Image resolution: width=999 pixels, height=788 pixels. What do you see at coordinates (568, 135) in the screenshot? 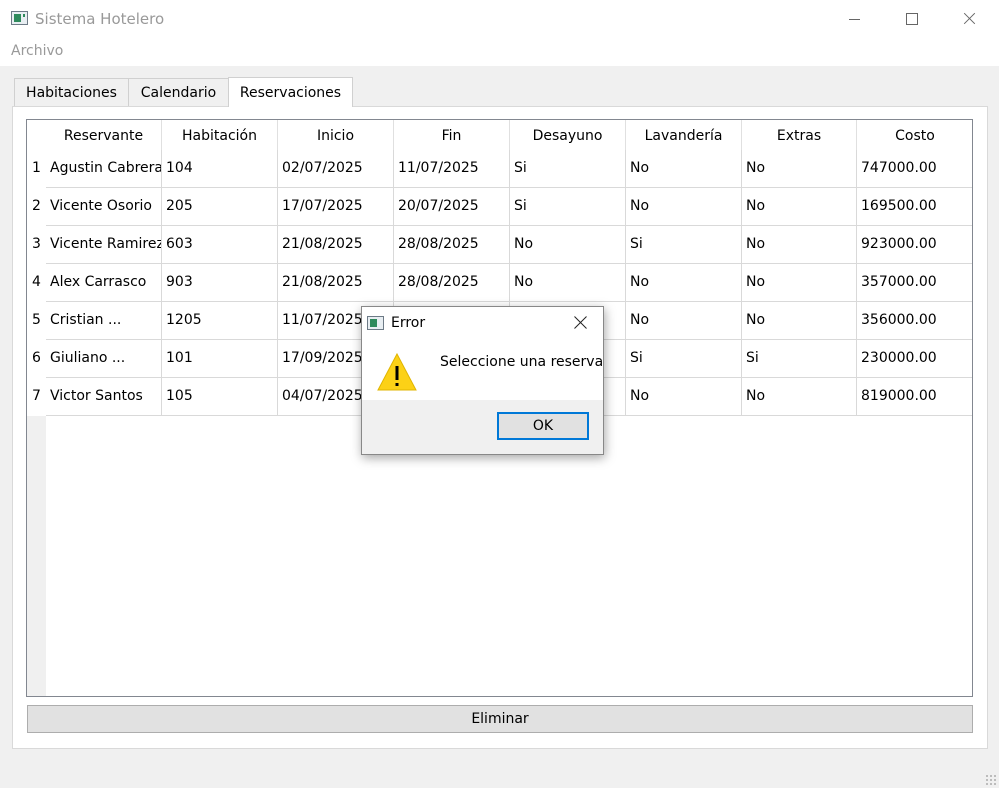
I see `column-header-desayuno: Desayuno` at bounding box center [568, 135].